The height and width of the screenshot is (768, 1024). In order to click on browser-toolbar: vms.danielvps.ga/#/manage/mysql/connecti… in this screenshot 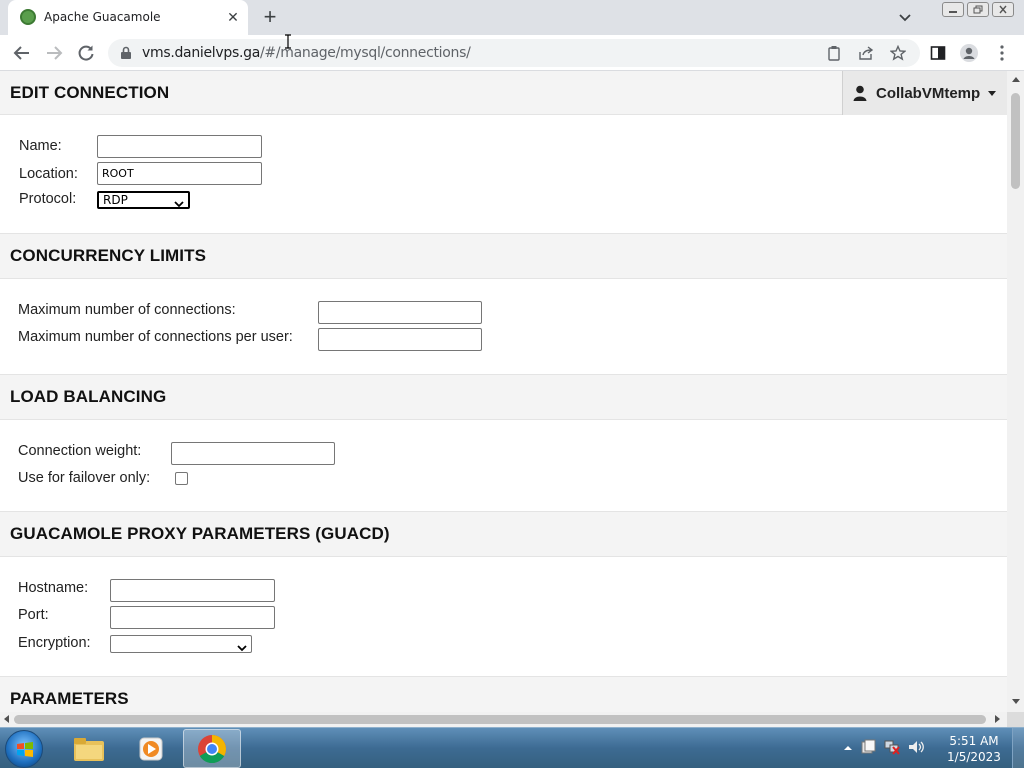, I will do `click(512, 52)`.